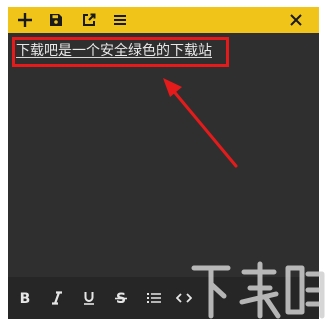 The height and width of the screenshot is (324, 326). I want to click on menu-icon, so click(120, 20).